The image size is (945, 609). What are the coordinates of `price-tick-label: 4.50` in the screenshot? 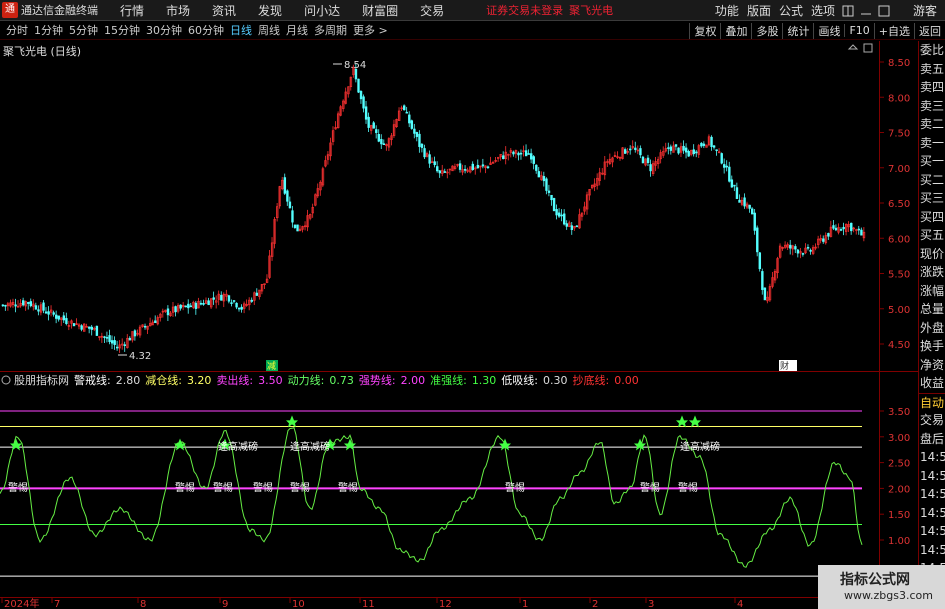 It's located at (899, 345).